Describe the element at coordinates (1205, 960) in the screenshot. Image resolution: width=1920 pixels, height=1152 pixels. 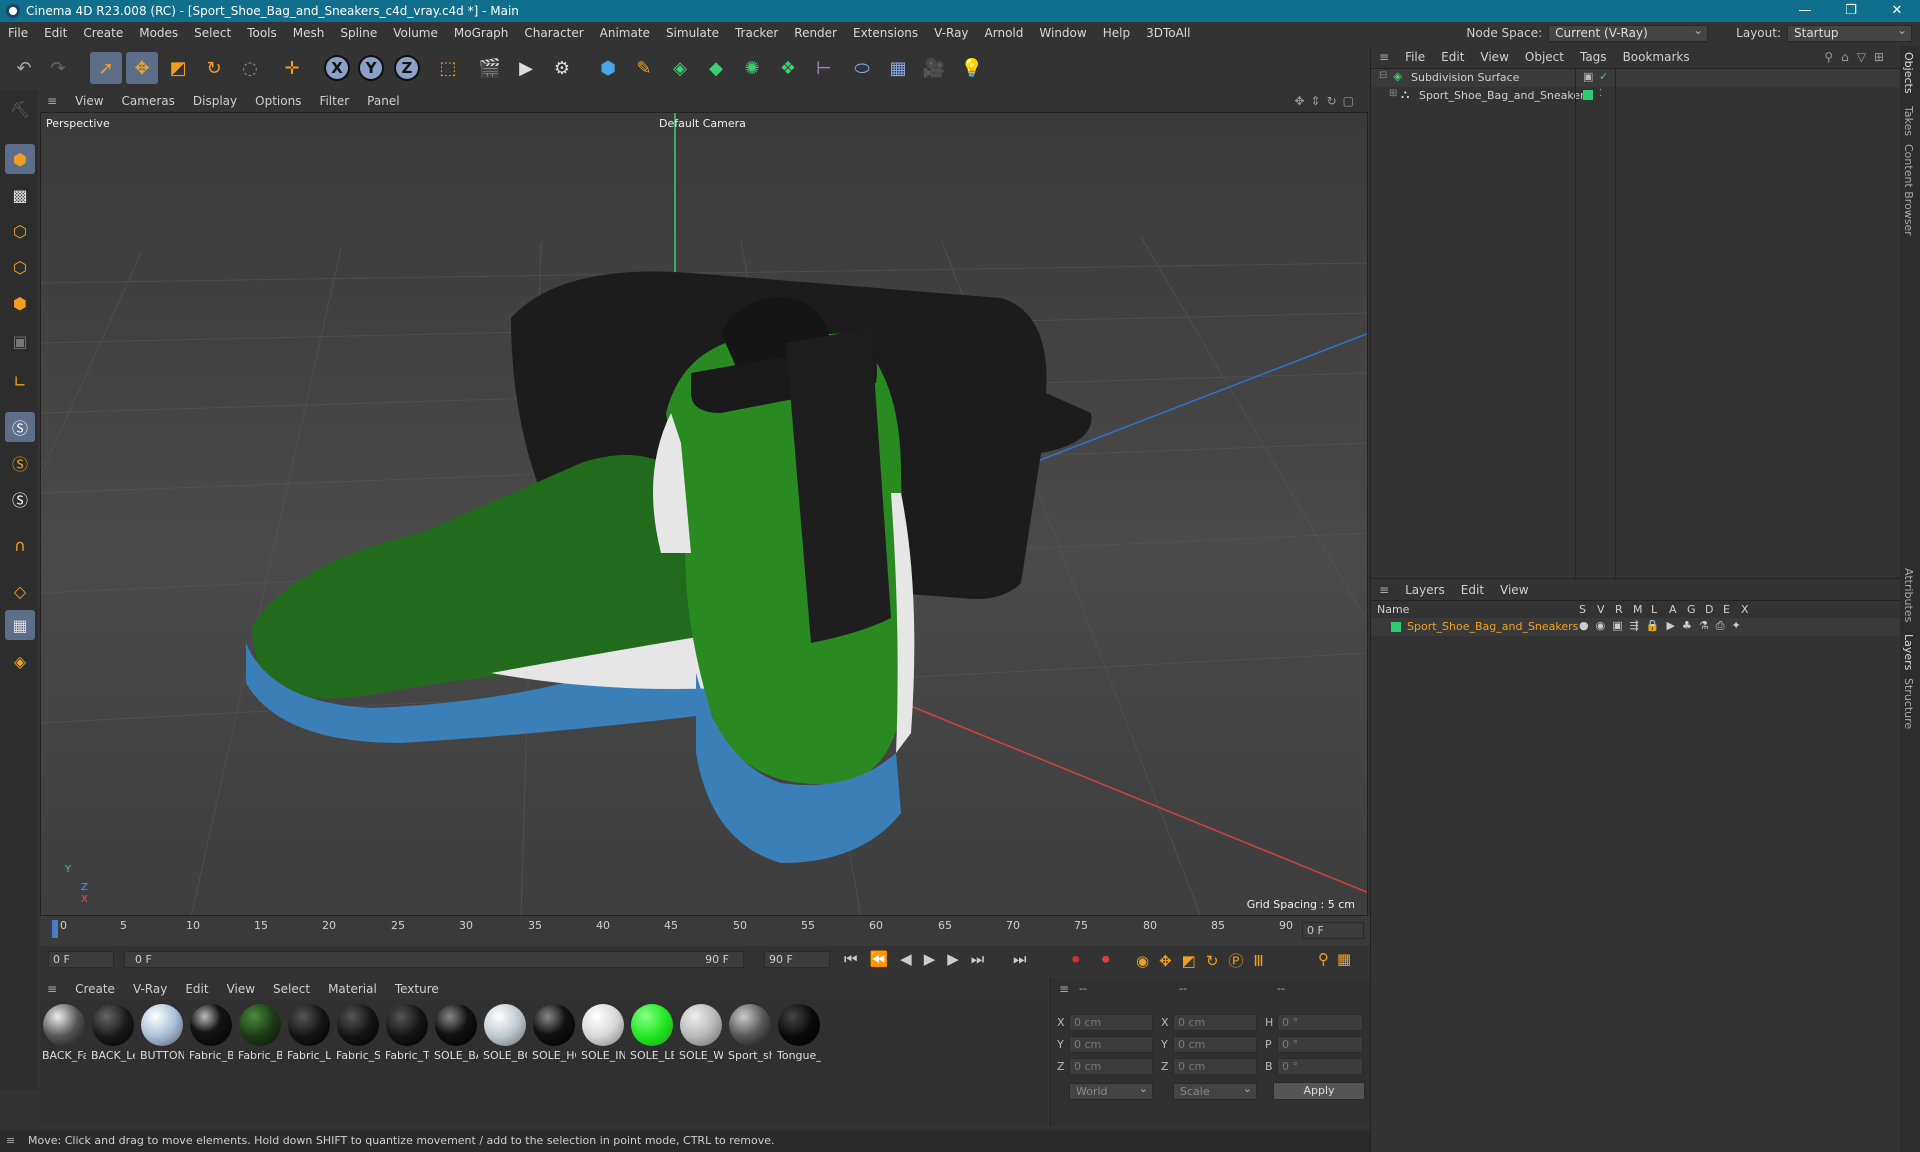
I see `keyframe-filter-icons: ◉✥◩↻ⓅⅢ` at that location.